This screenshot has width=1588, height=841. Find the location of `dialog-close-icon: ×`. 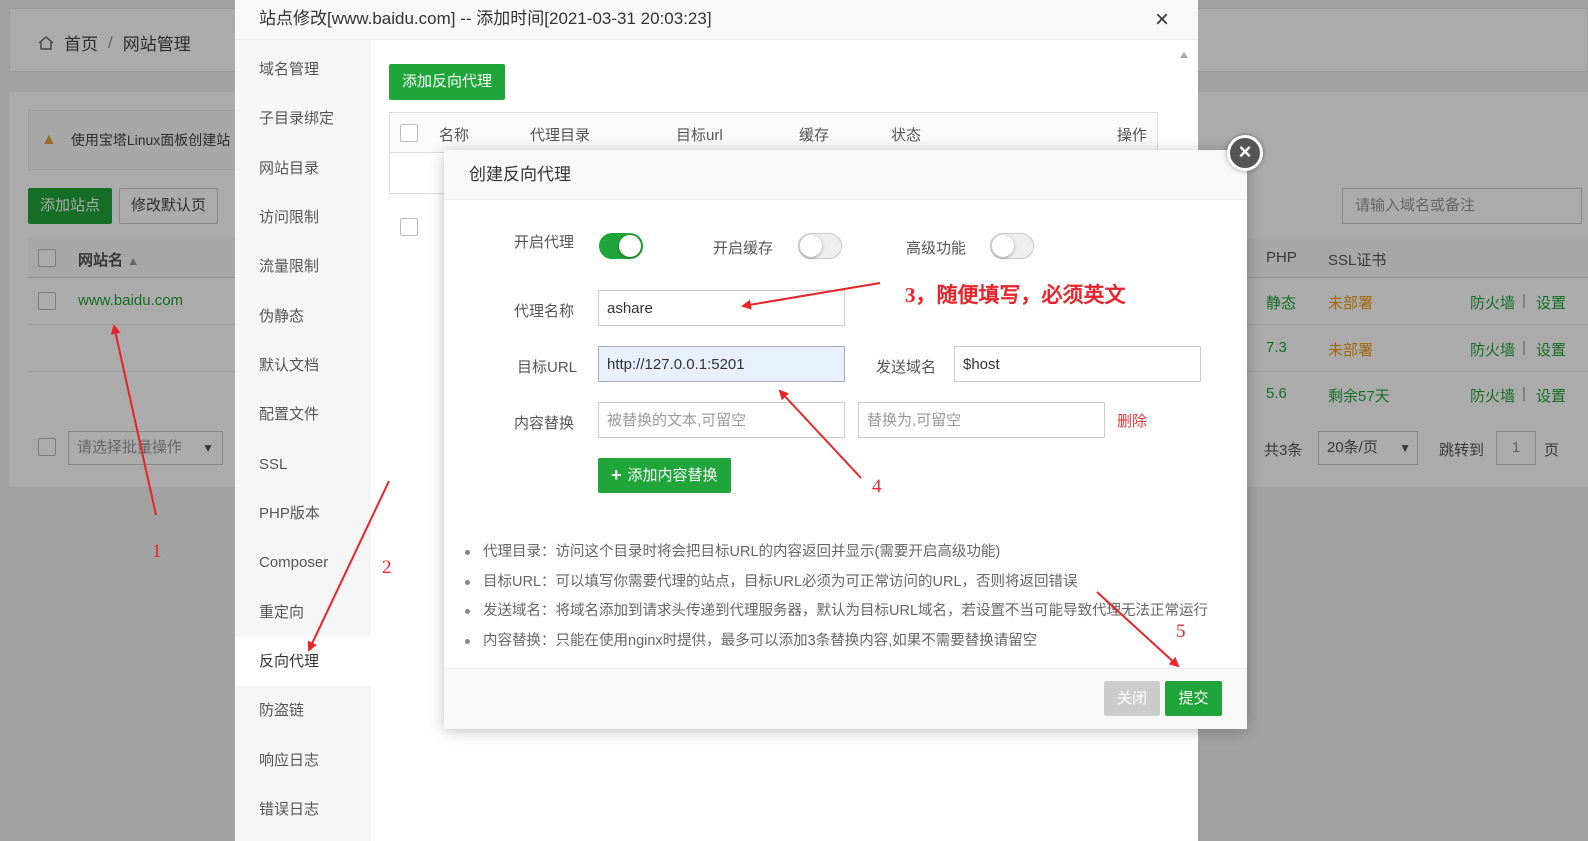

dialog-close-icon: × is located at coordinates (1245, 153).